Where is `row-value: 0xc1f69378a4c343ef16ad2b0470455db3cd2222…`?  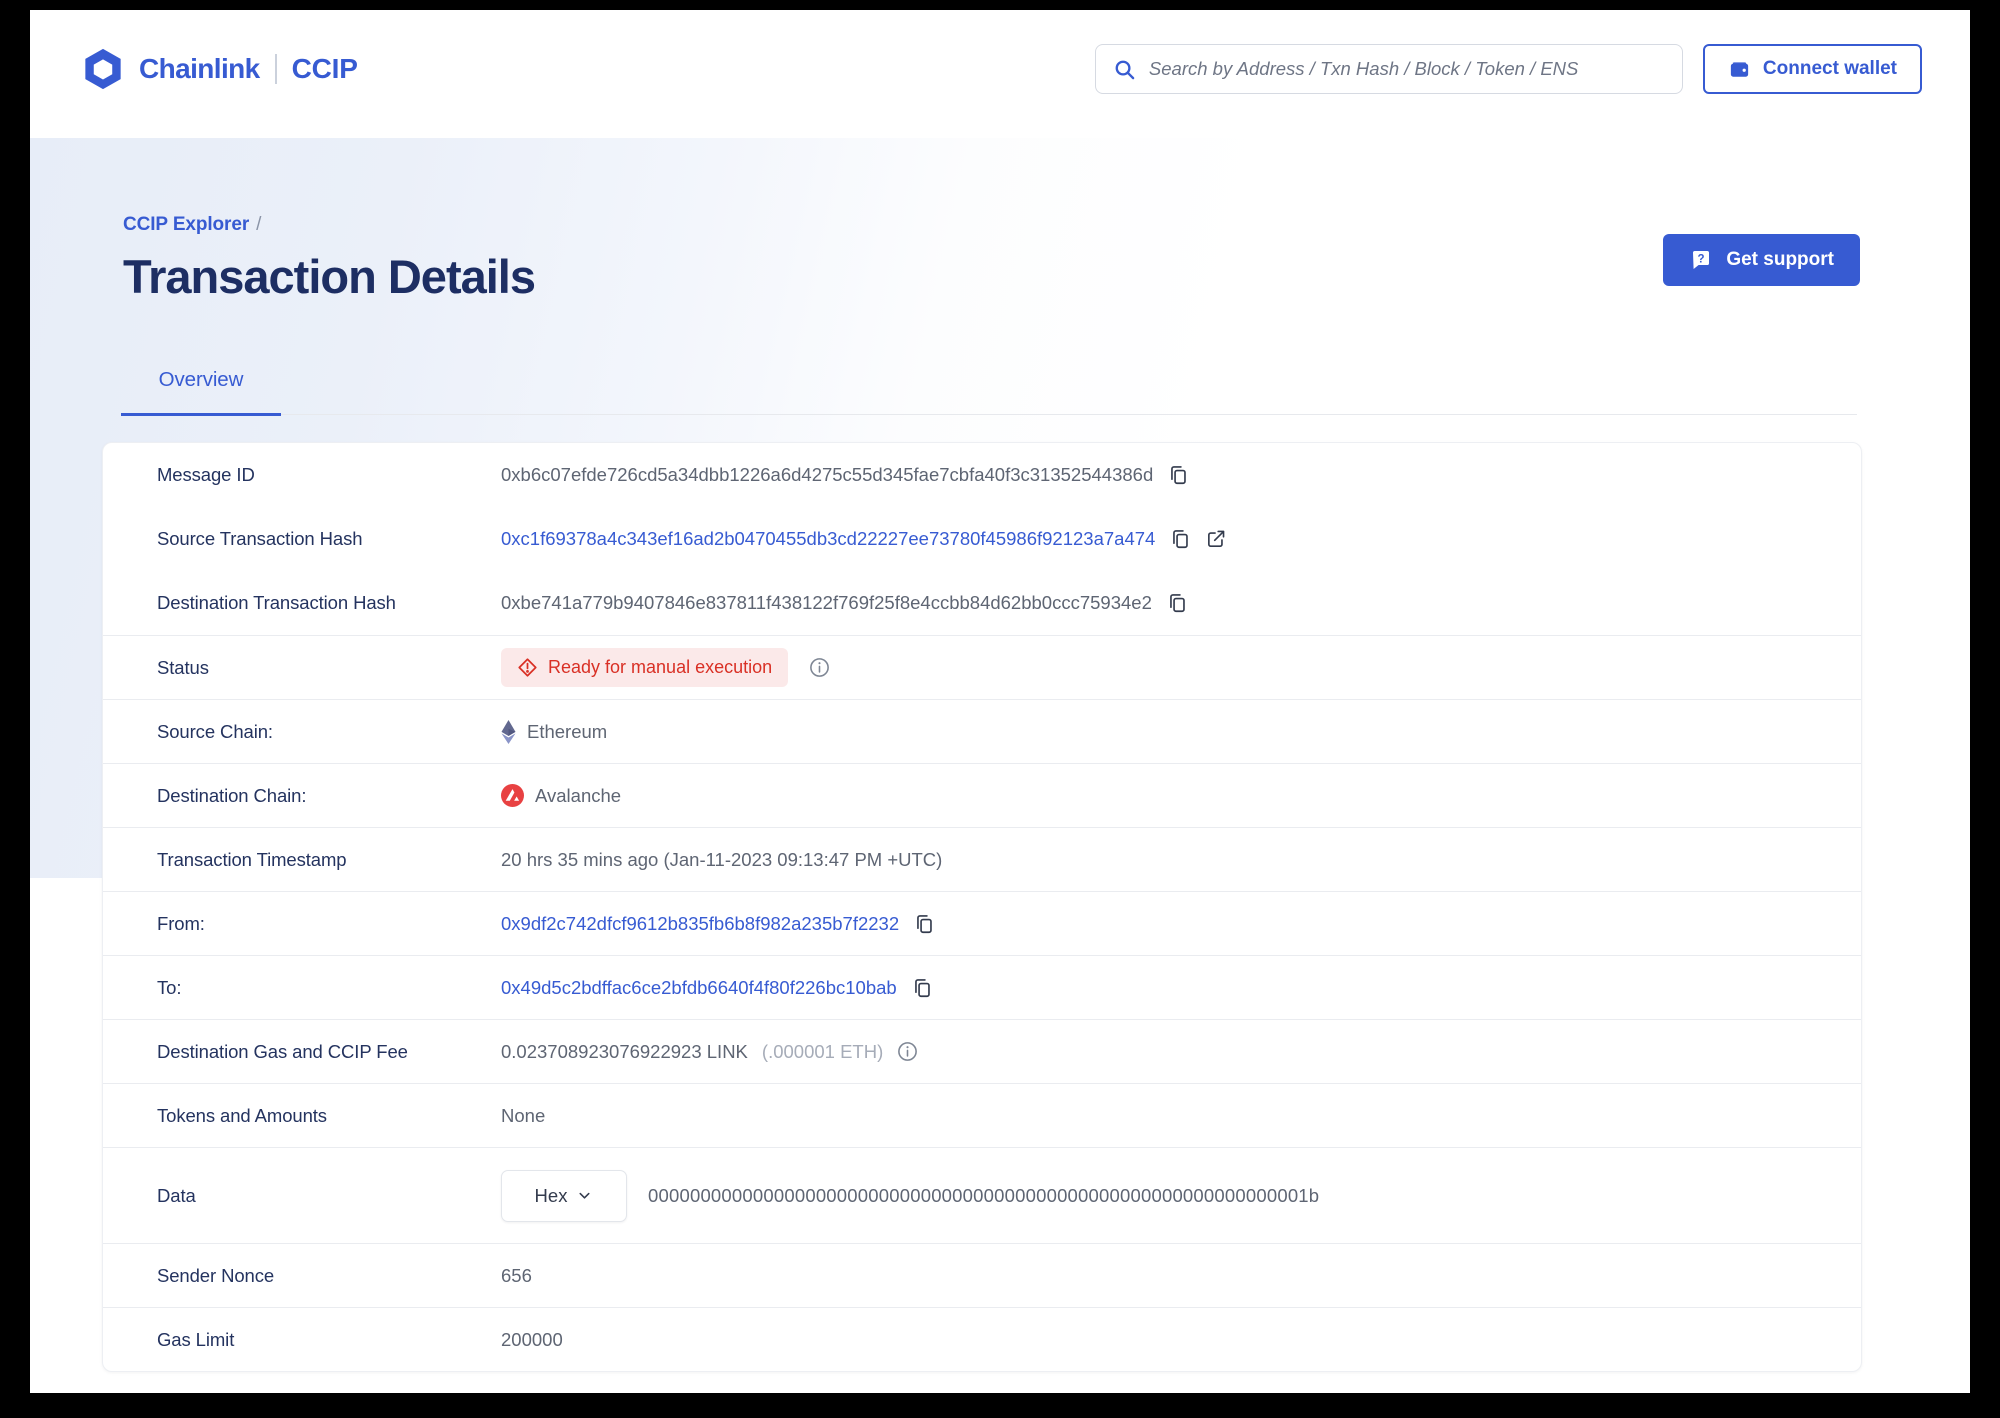
row-value: 0xc1f69378a4c343ef16ad2b0470455db3cd2222… is located at coordinates (864, 539).